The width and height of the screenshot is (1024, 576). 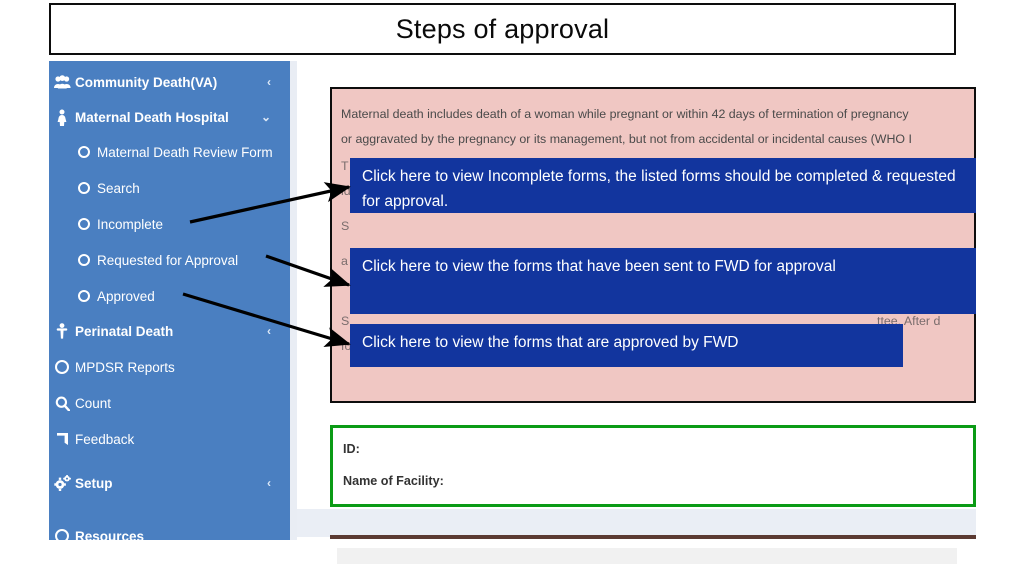 I want to click on sidebar-item-label: Feedback, so click(x=105, y=439).